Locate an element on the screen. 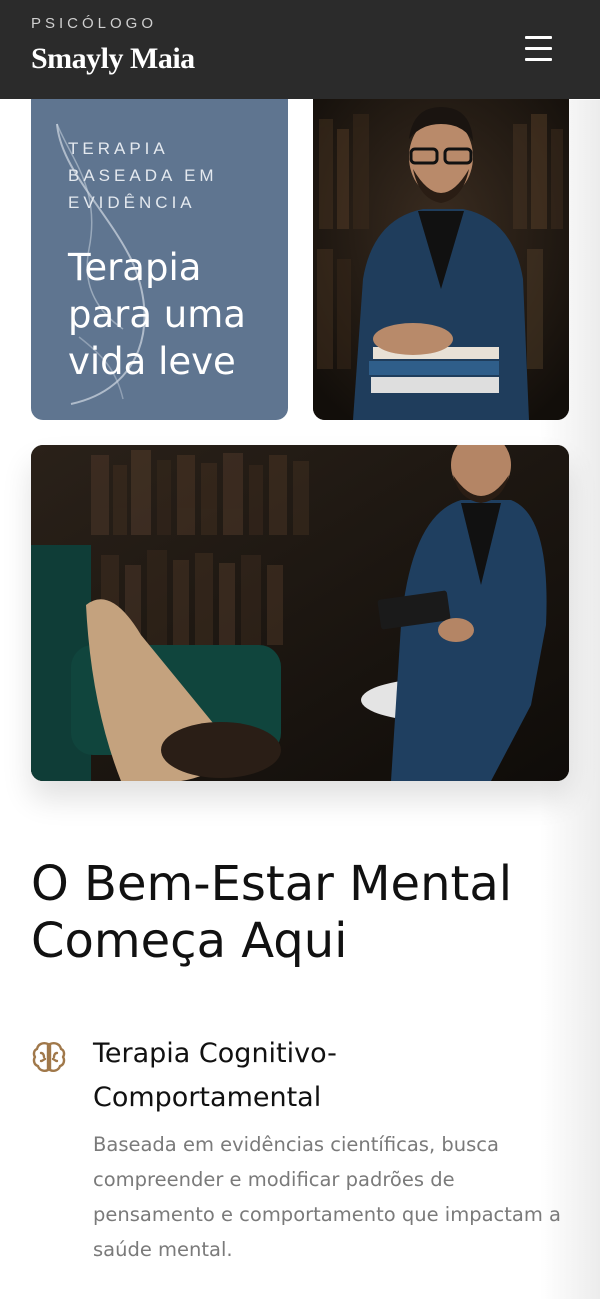  brain-icon is located at coordinates (49, 1057).